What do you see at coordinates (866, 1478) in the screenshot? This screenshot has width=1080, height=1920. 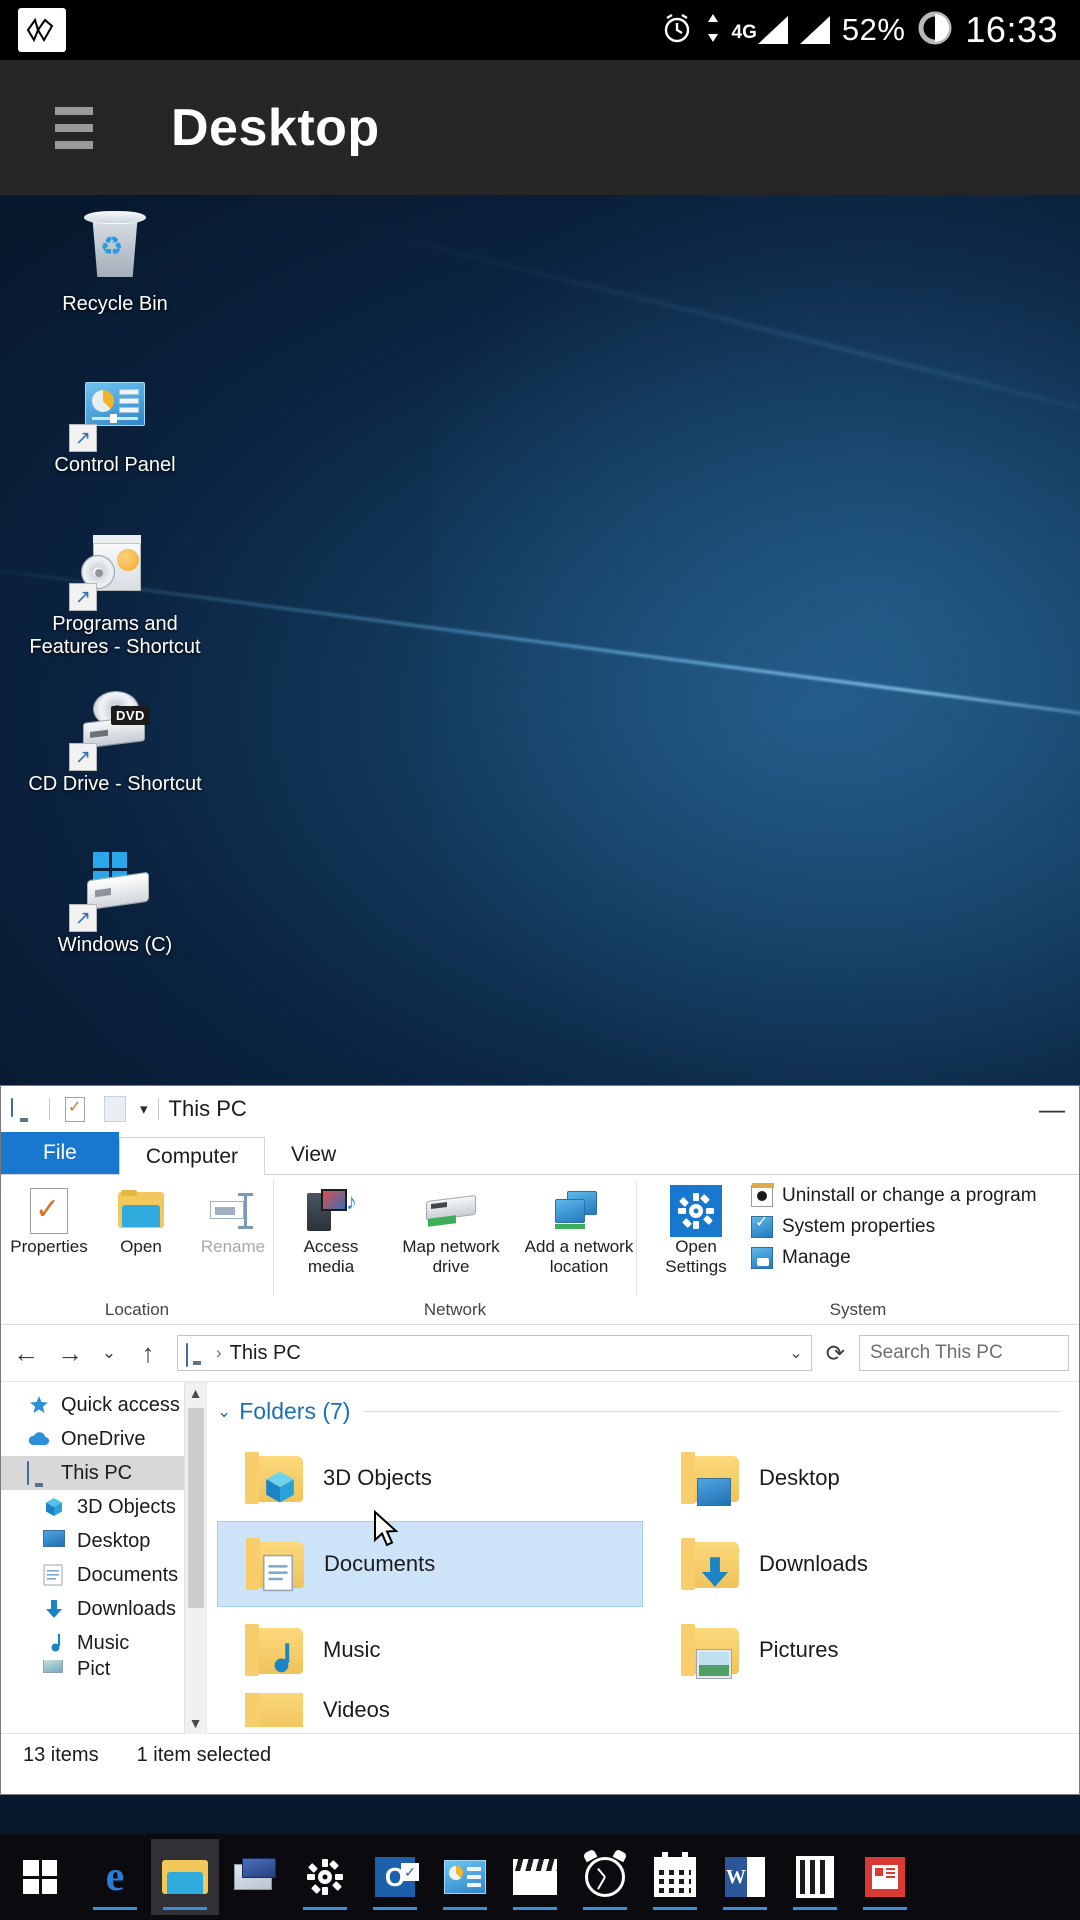 I see `folder-tile-desktop: Desktop` at bounding box center [866, 1478].